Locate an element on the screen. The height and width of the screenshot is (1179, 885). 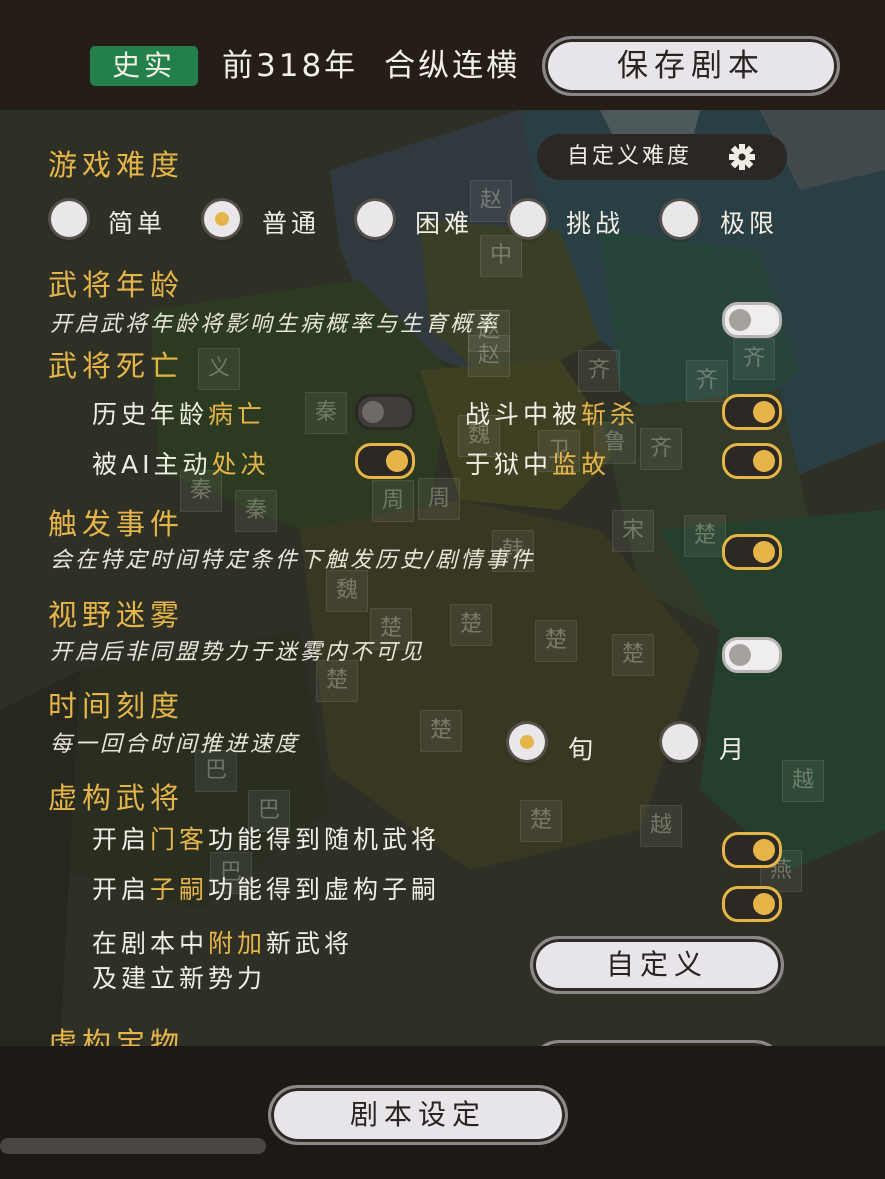
history-badge: 史实 is located at coordinates (144, 66).